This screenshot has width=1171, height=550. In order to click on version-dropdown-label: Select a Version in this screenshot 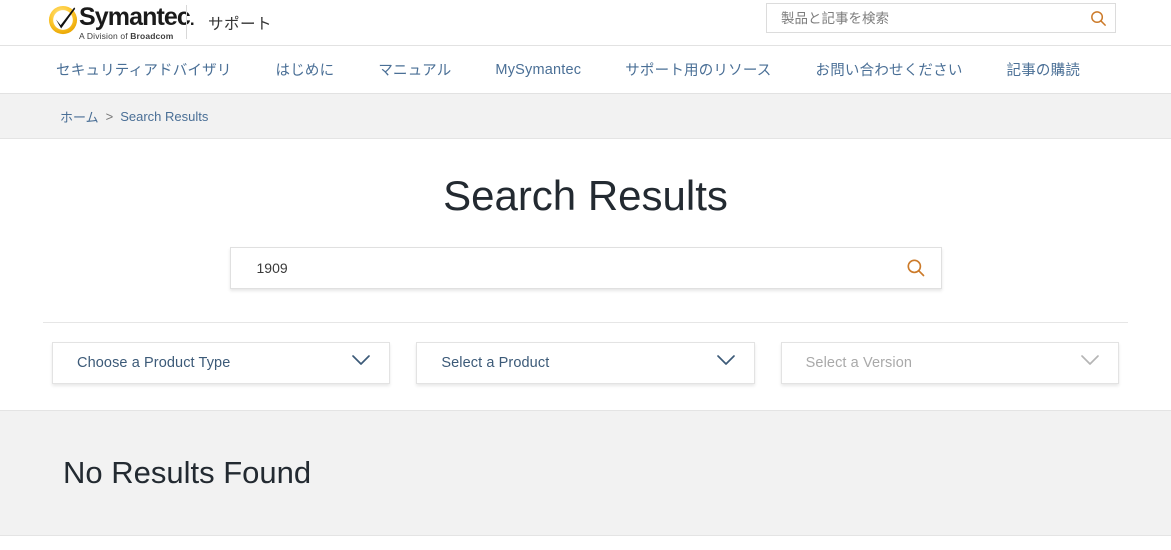, I will do `click(859, 363)`.